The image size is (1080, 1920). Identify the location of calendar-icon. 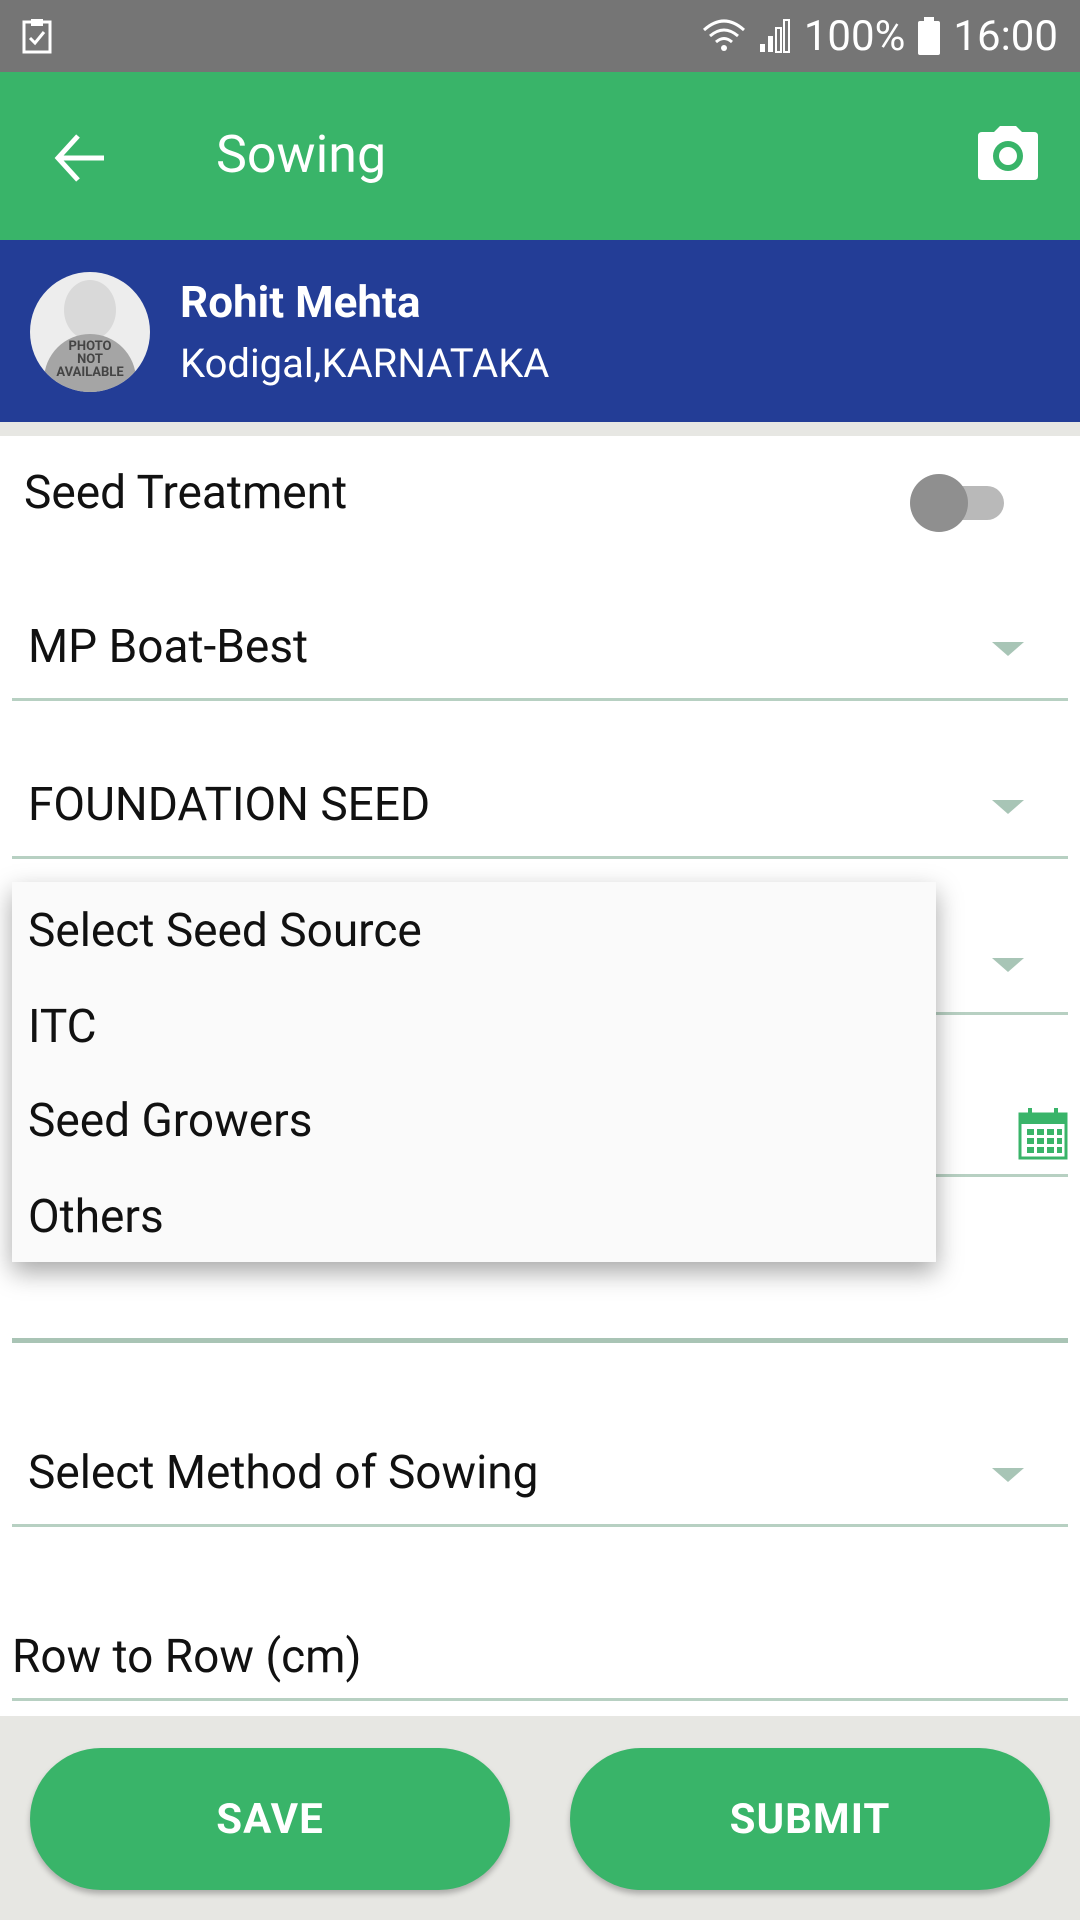
(1043, 1134).